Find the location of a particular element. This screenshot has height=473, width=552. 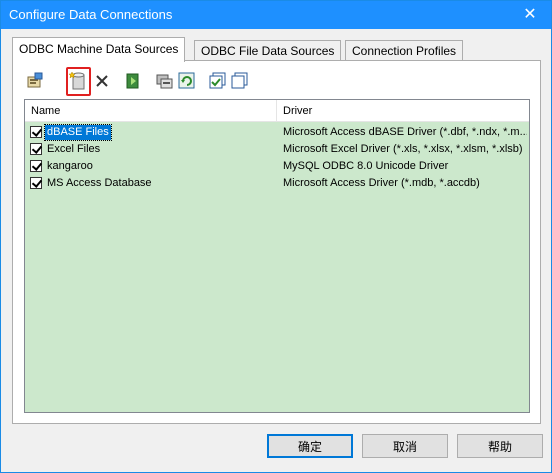

configure-button is located at coordinates (165, 81).